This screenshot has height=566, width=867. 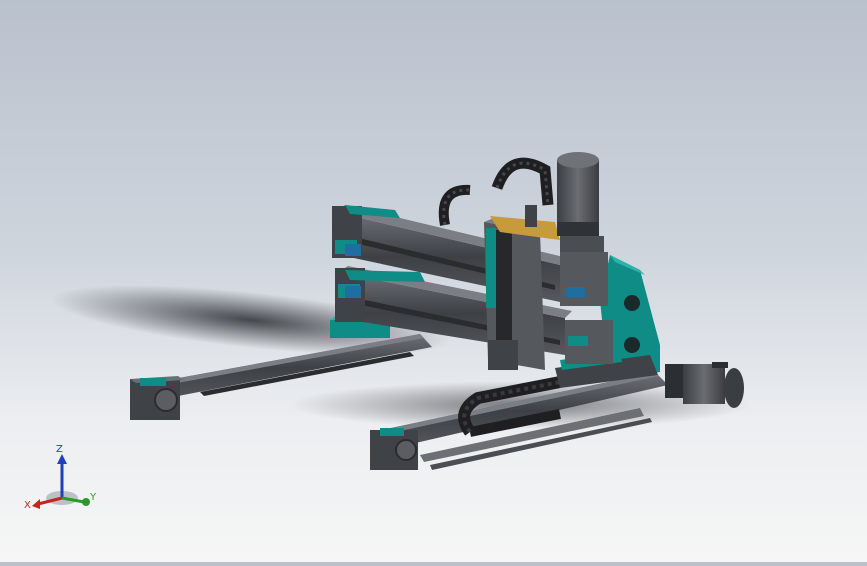 What do you see at coordinates (86, 502) in the screenshot?
I see `y-axis-arrowhead` at bounding box center [86, 502].